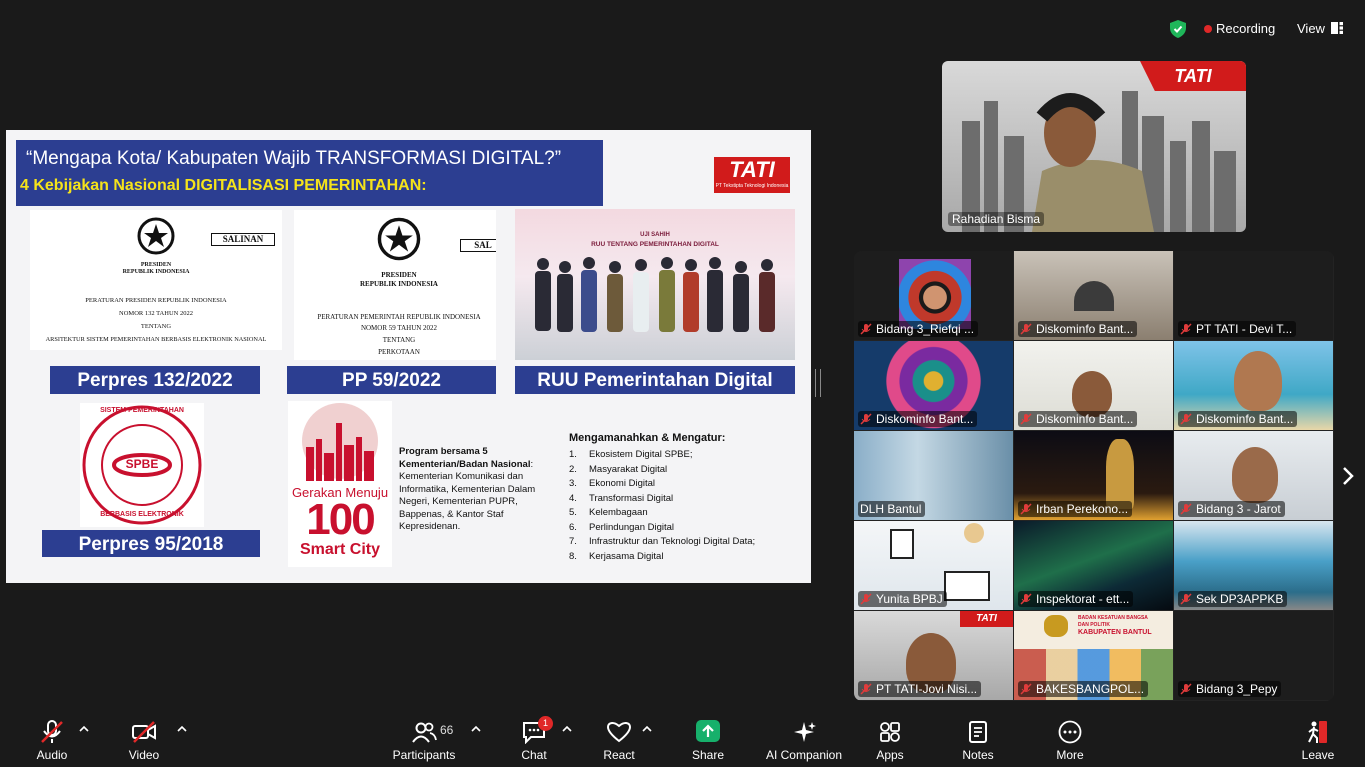 This screenshot has height=767, width=1365. What do you see at coordinates (144, 732) in the screenshot?
I see `video-off-icon` at bounding box center [144, 732].